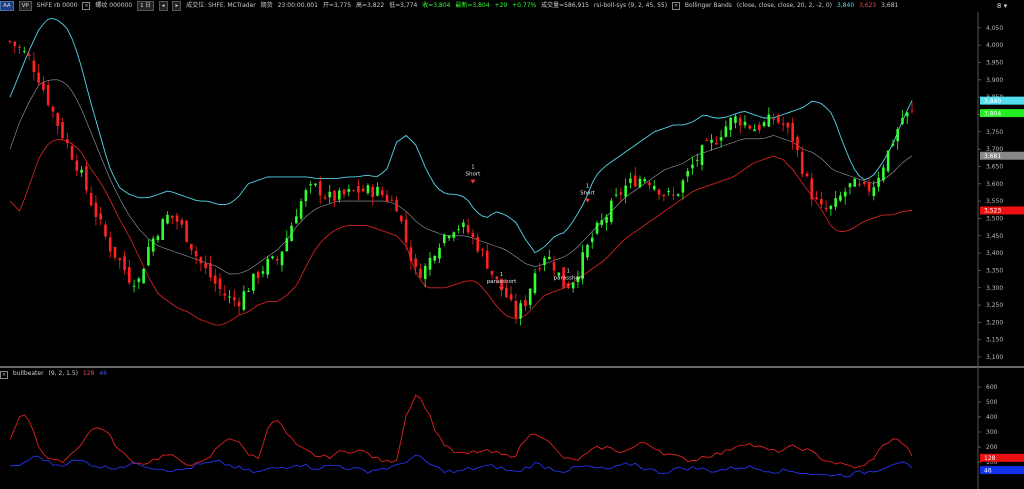 This screenshot has height=489, width=1024. Describe the element at coordinates (992, 417) in the screenshot. I see `osc-tick-label: 400` at that location.